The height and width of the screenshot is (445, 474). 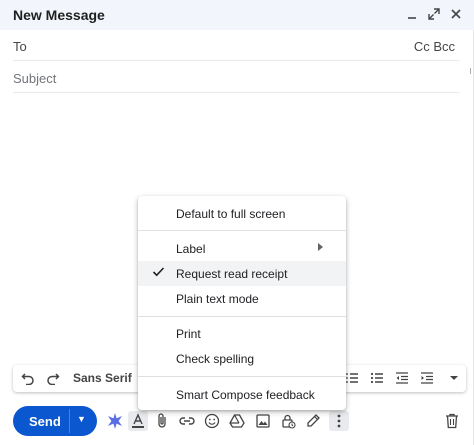 What do you see at coordinates (434, 46) in the screenshot?
I see `cc-bcc-link: Cc Bcc` at bounding box center [434, 46].